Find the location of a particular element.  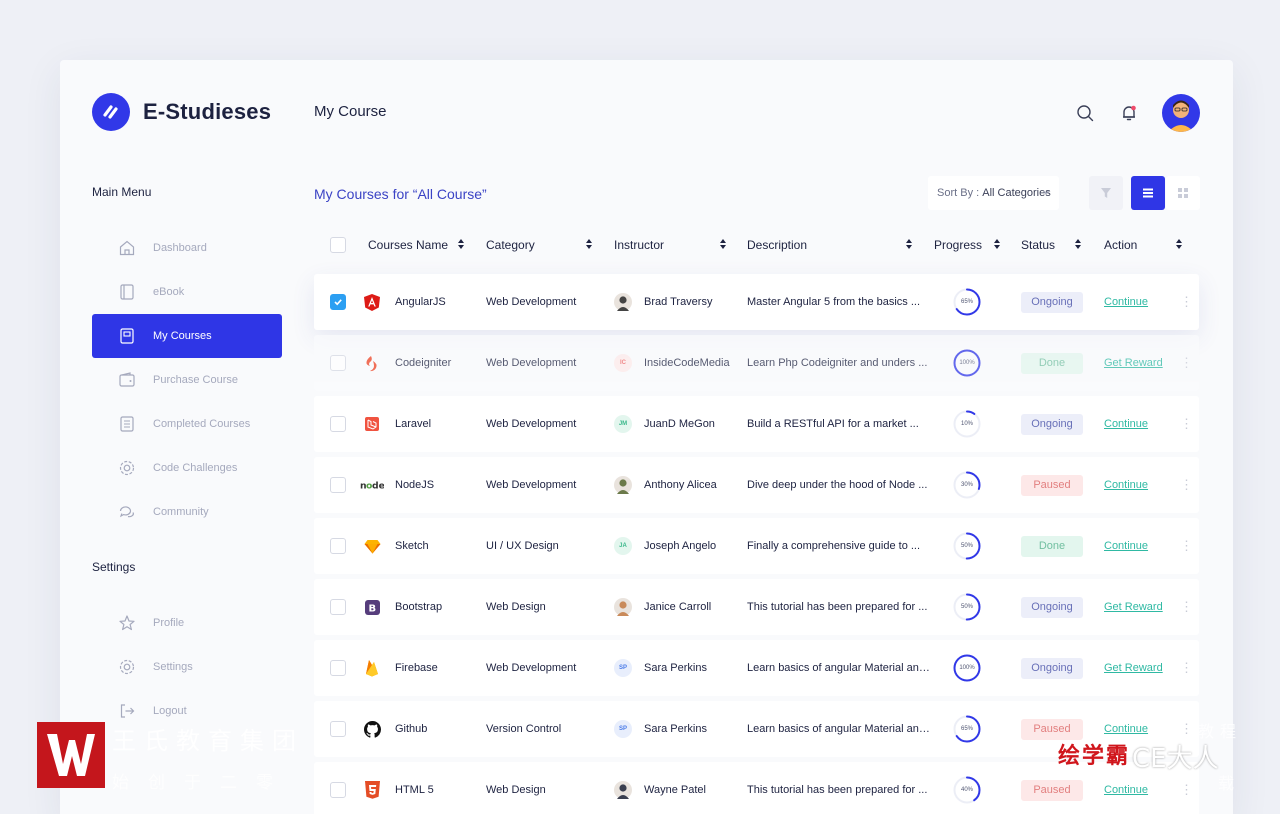

status-badge: Done is located at coordinates (1052, 363).